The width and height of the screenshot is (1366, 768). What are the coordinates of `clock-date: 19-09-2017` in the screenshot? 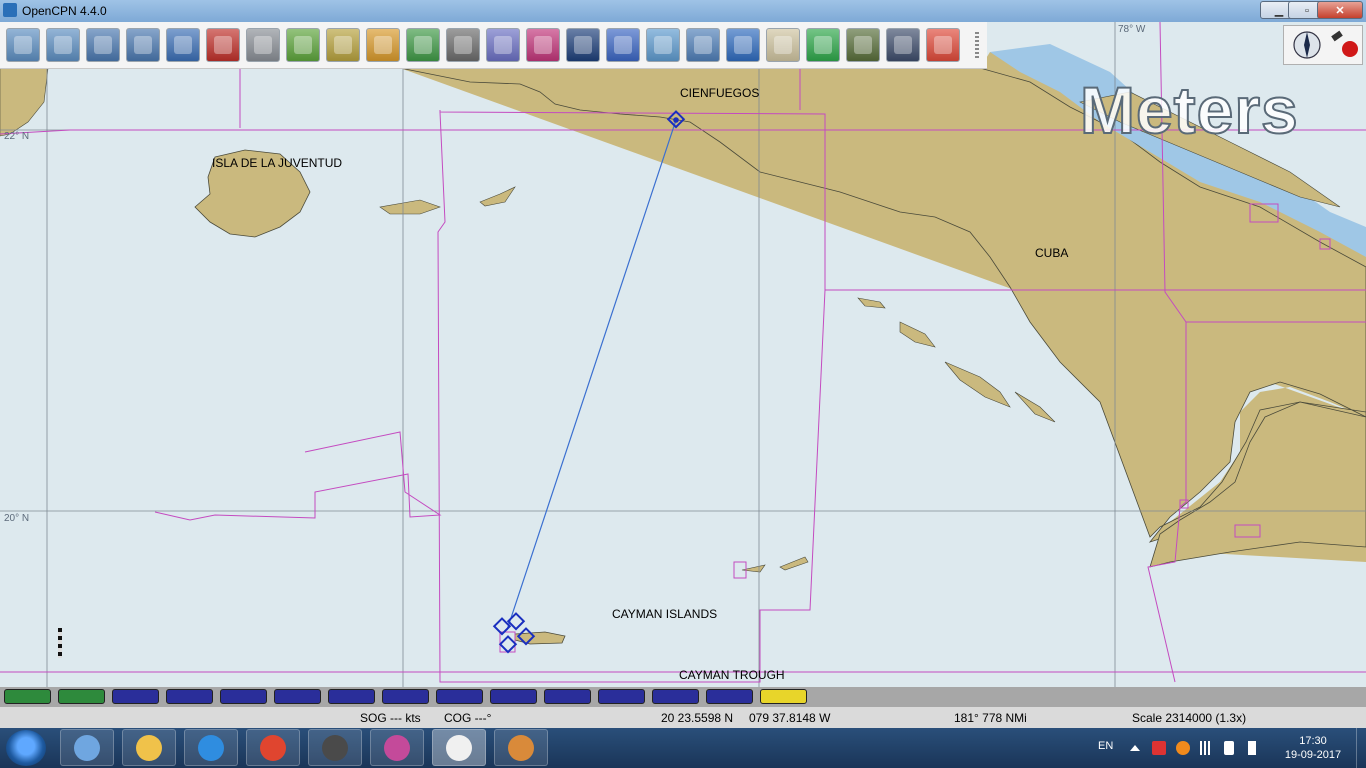 It's located at (1313, 755).